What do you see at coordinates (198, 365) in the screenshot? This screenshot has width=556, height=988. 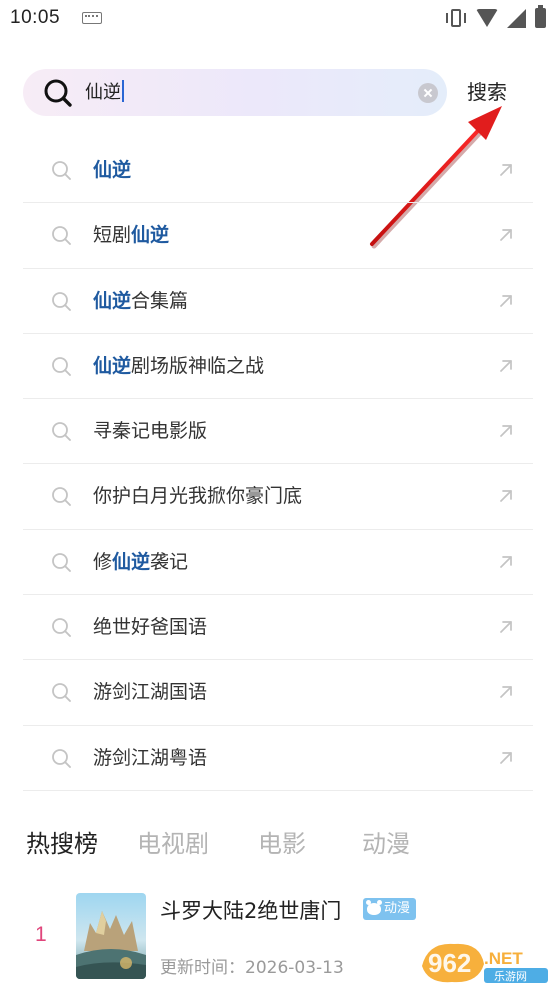 I see `suggestion-text-suffix: 剧场版神临之战` at bounding box center [198, 365].